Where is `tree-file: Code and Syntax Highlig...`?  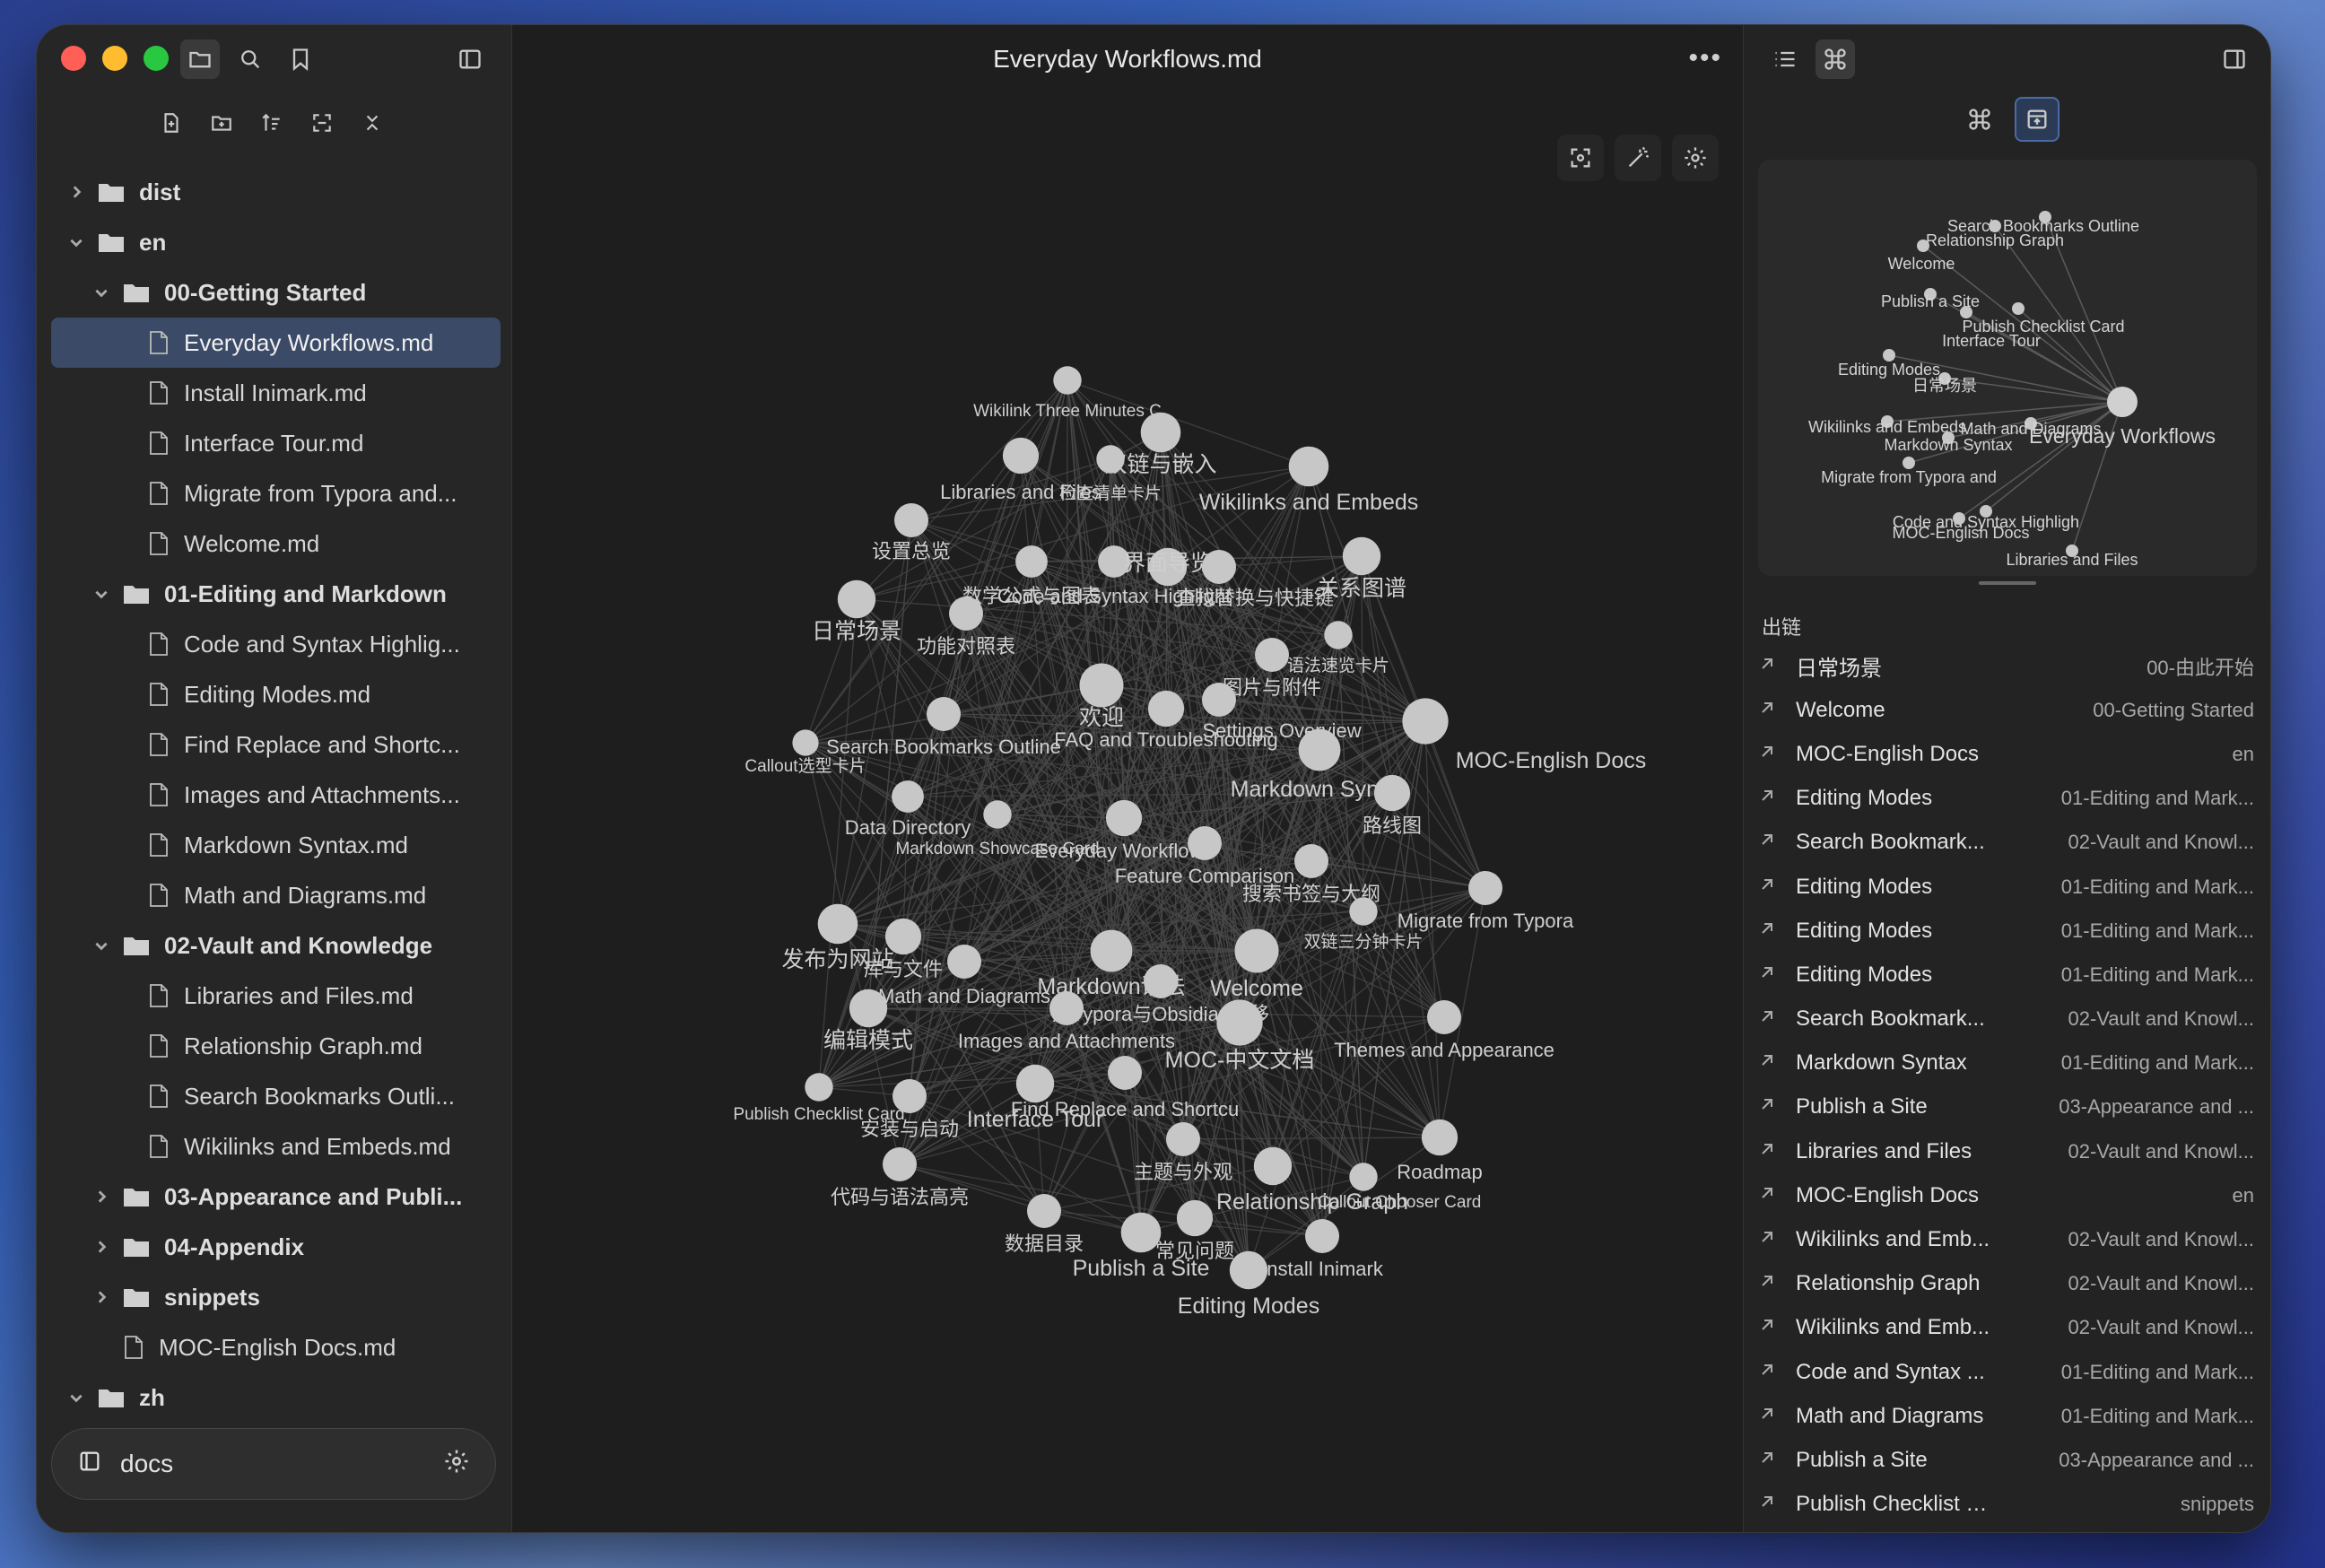
tree-file: Code and Syntax Highlig... is located at coordinates (276, 644).